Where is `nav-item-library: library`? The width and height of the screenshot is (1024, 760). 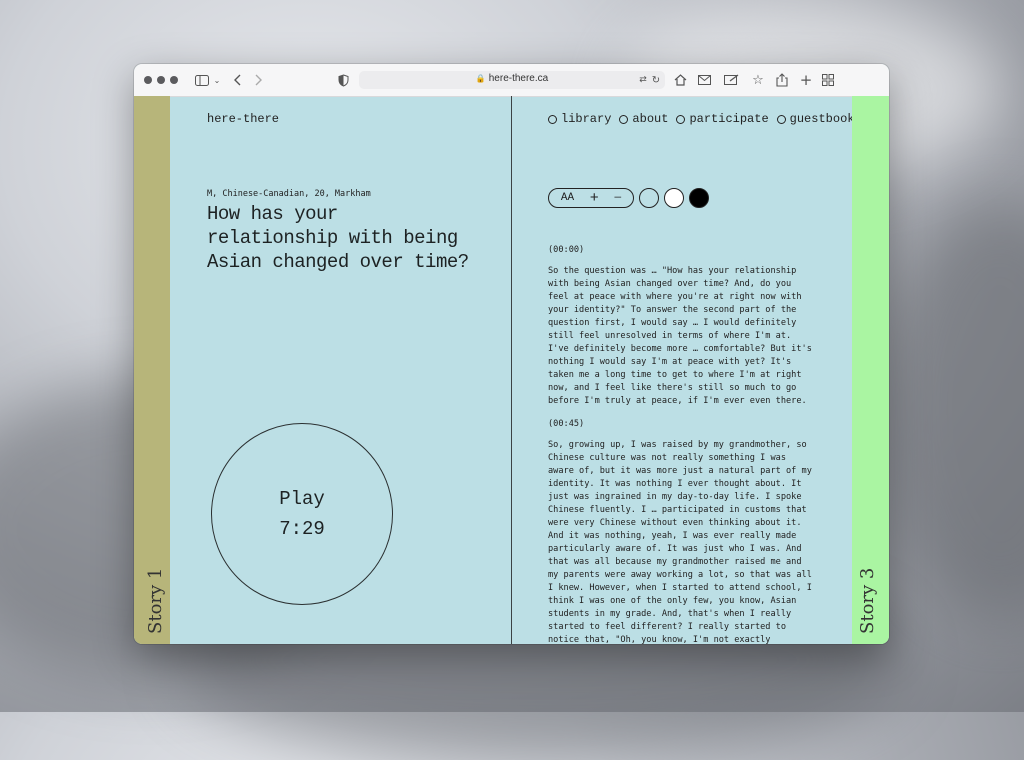 nav-item-library: library is located at coordinates (579, 119).